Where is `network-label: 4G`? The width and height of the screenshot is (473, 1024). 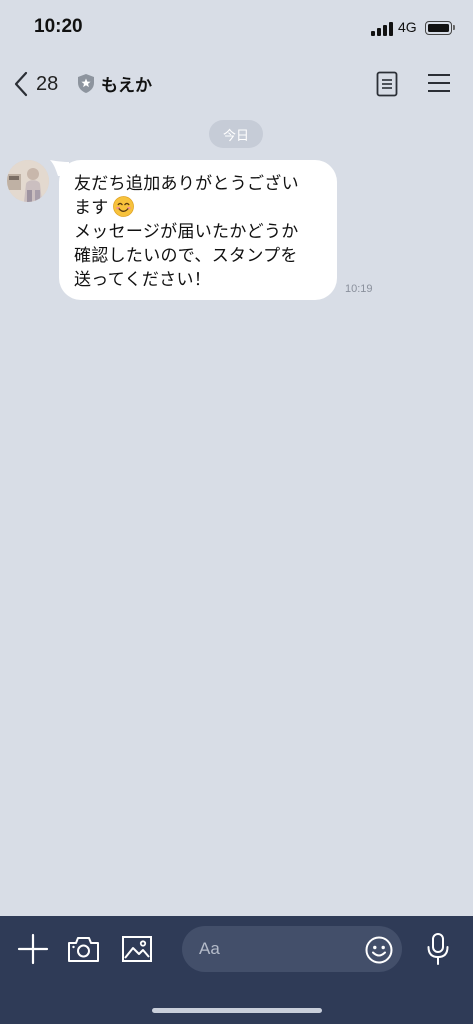 network-label: 4G is located at coordinates (407, 27).